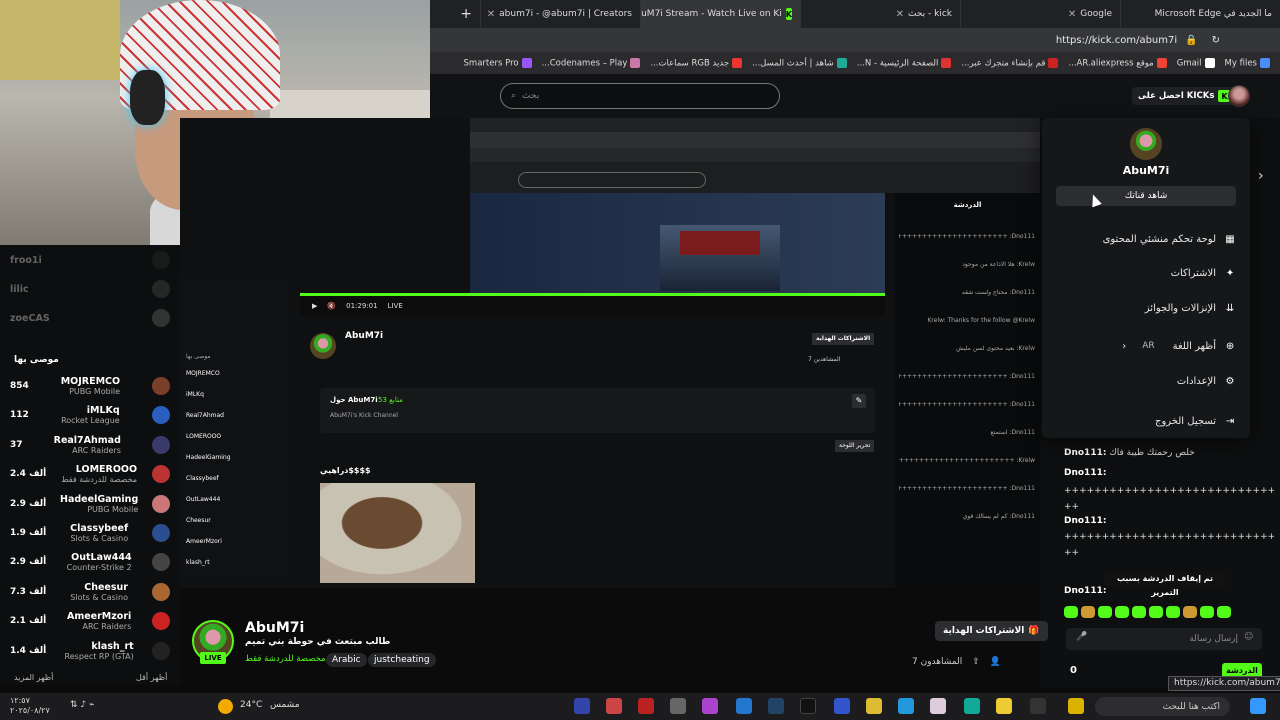  Describe the element at coordinates (560, 14) in the screenshot. I see `browser-tab: abum7i - @abum7i | Creators ✕` at that location.